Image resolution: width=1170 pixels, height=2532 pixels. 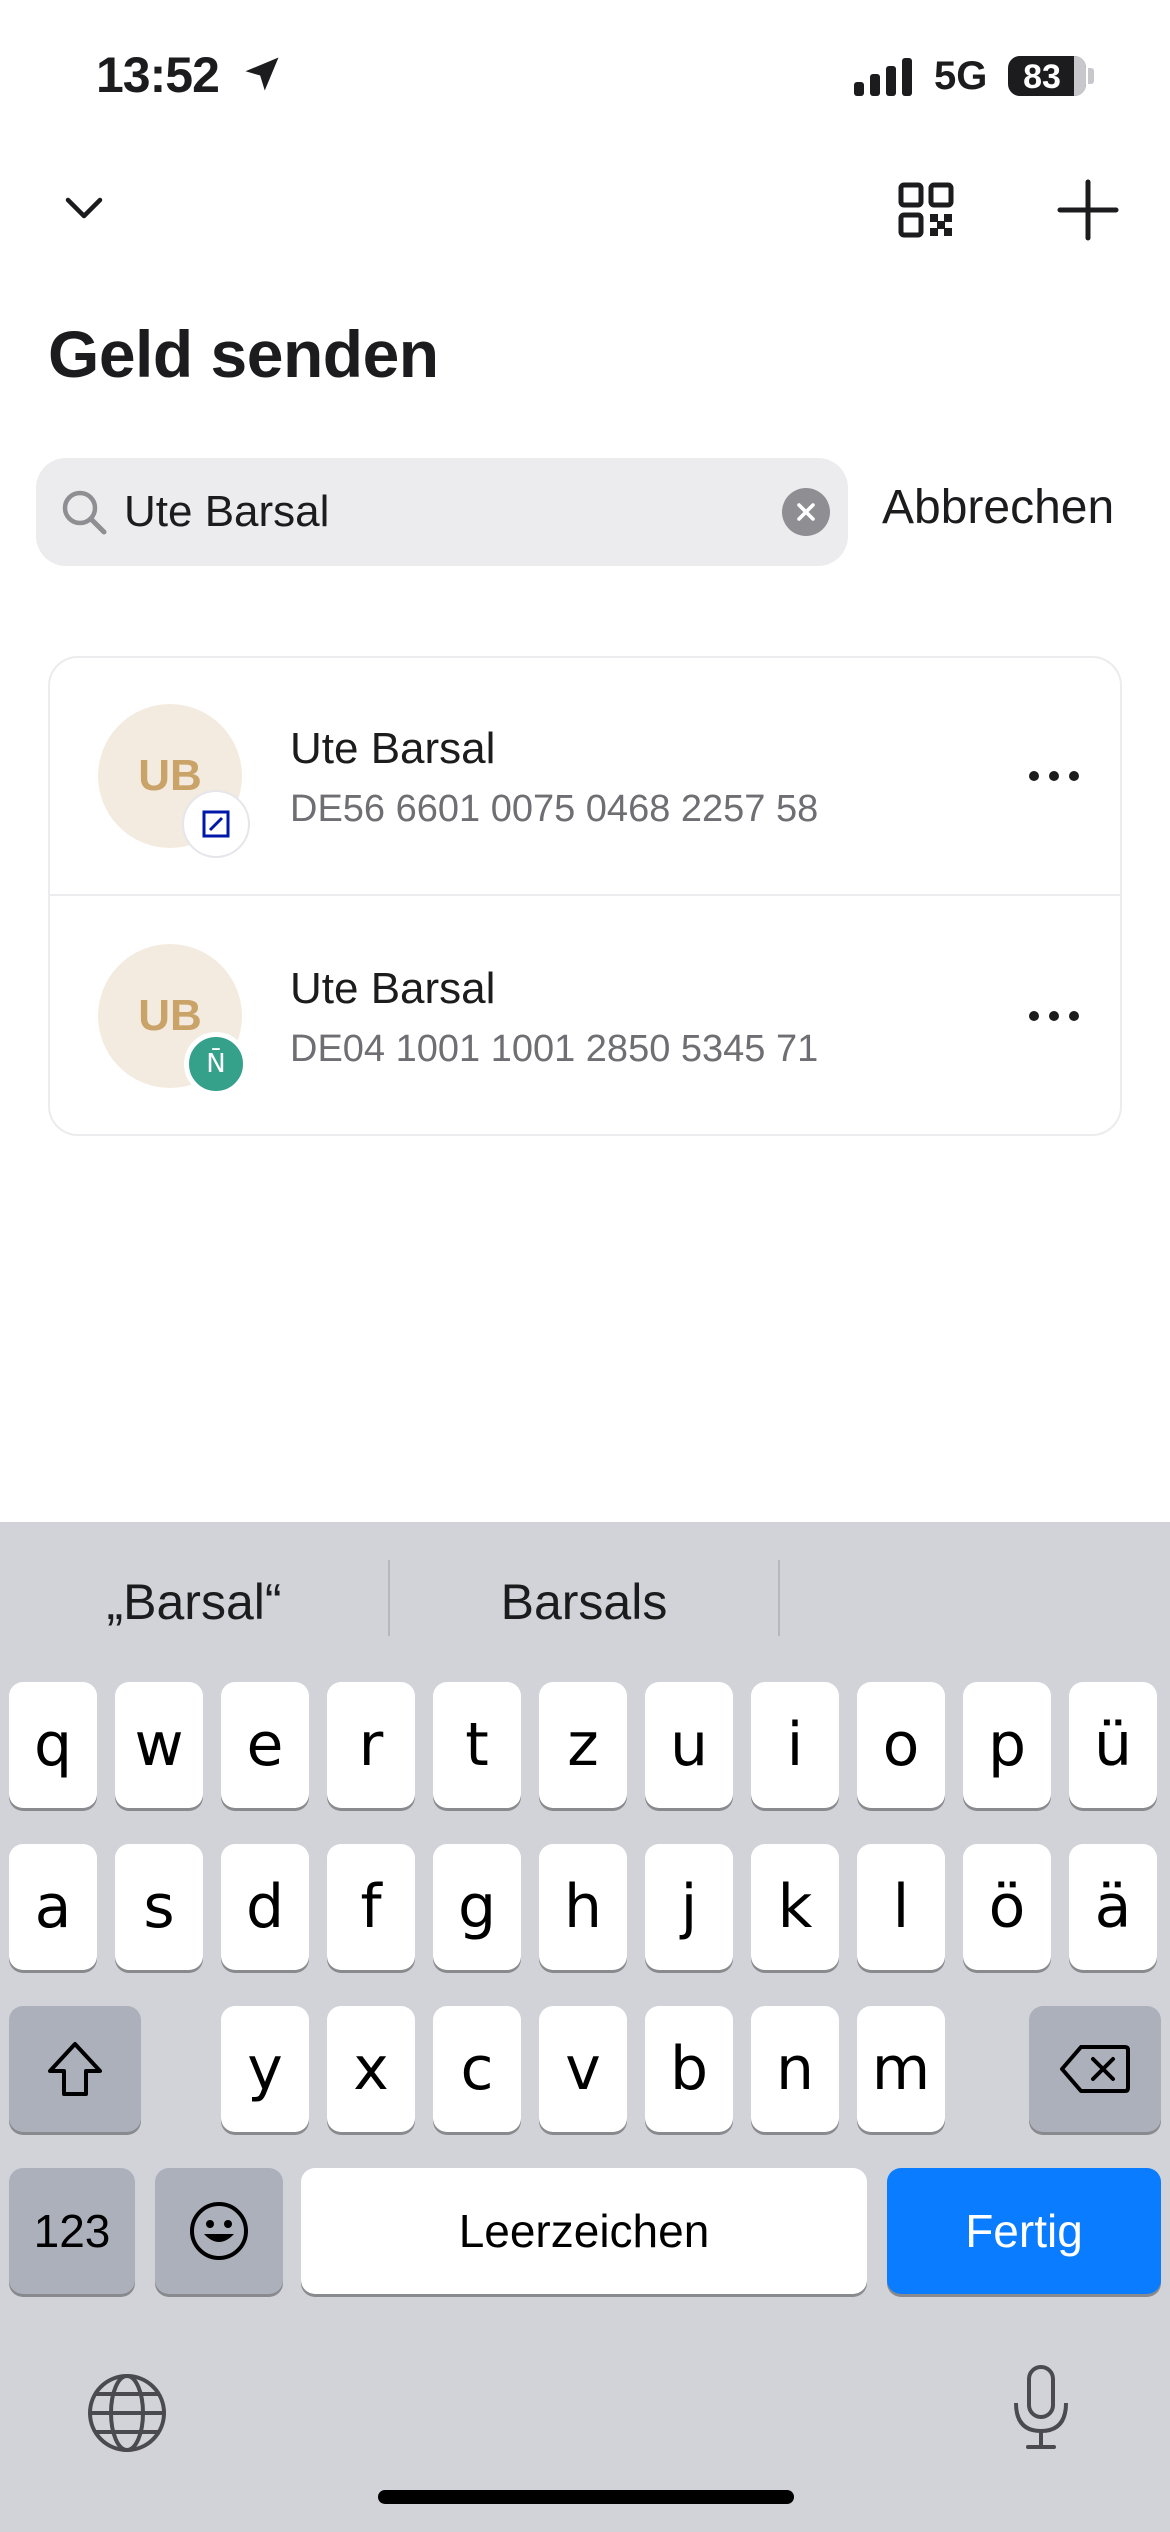 What do you see at coordinates (586, 2497) in the screenshot?
I see `home-indicator` at bounding box center [586, 2497].